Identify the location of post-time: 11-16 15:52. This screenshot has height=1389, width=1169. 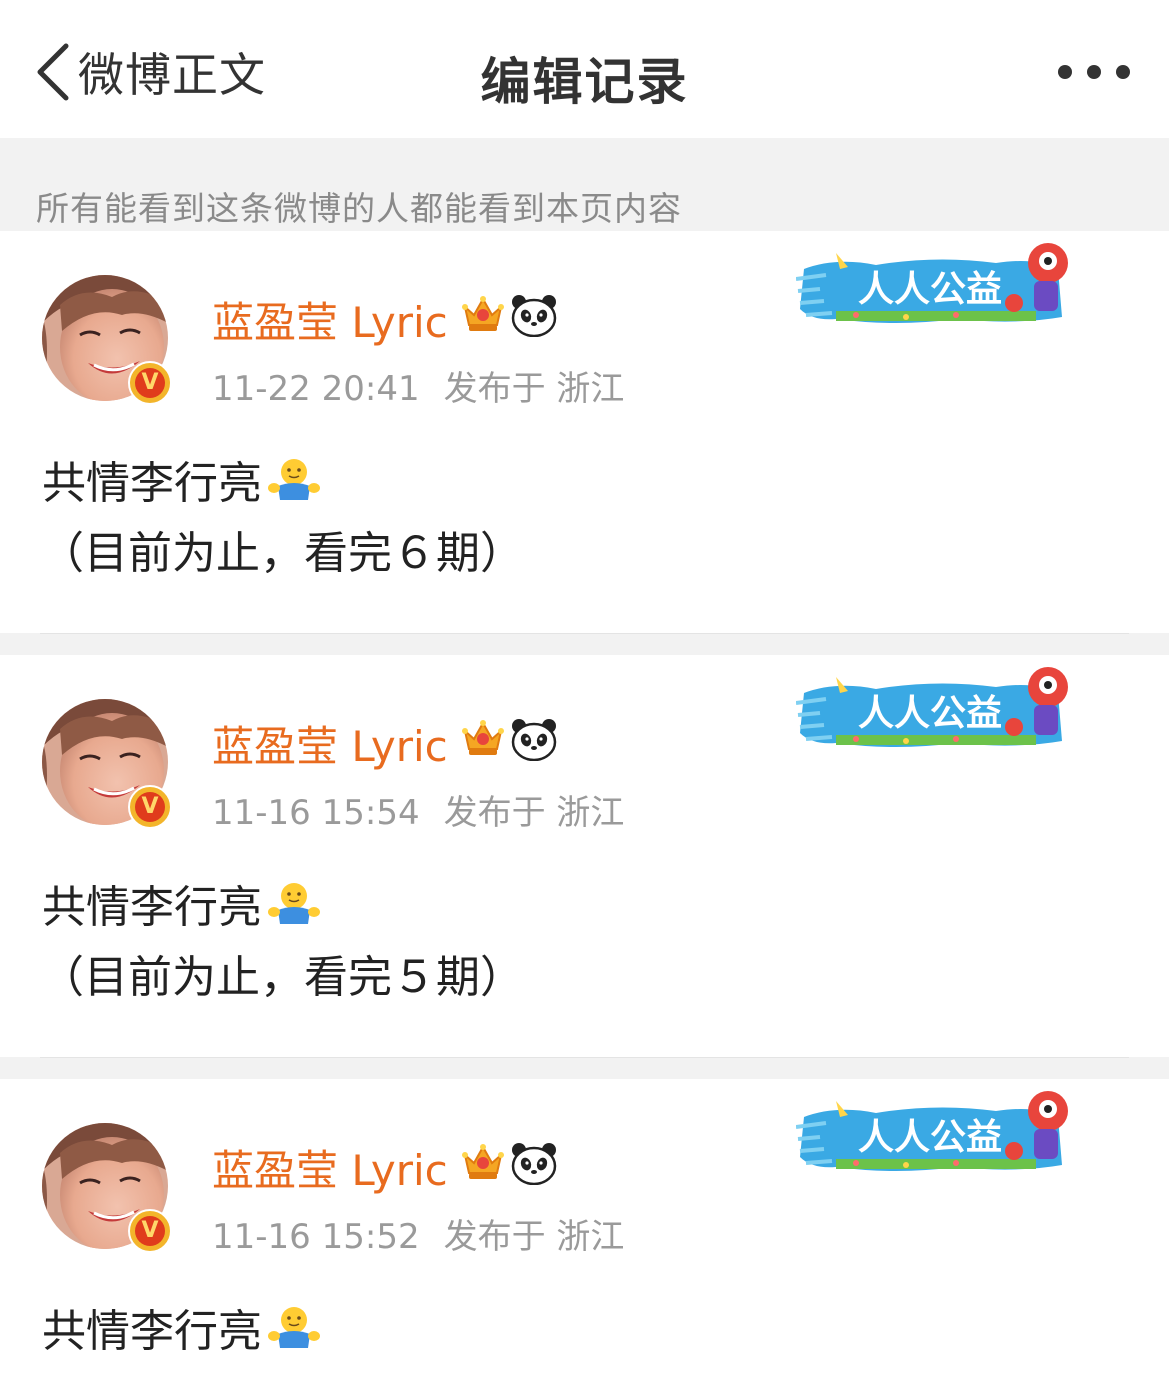
(316, 1237).